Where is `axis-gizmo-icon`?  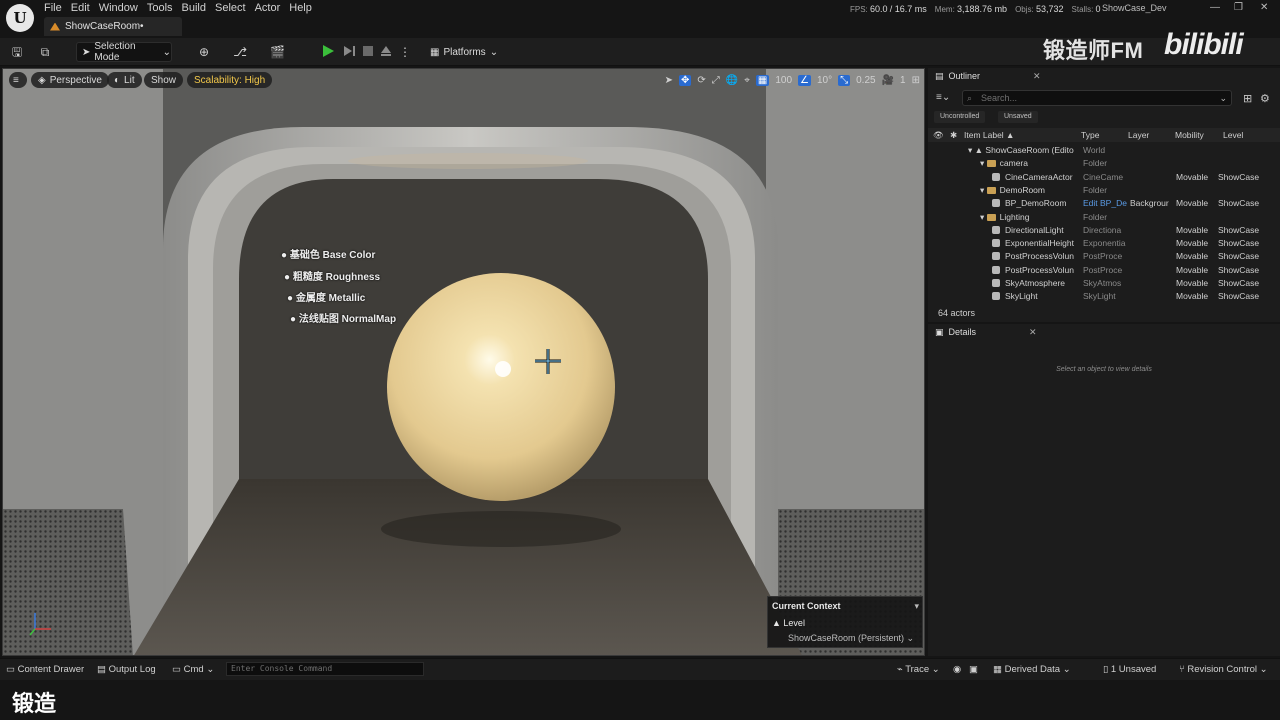 axis-gizmo-icon is located at coordinates (40, 624).